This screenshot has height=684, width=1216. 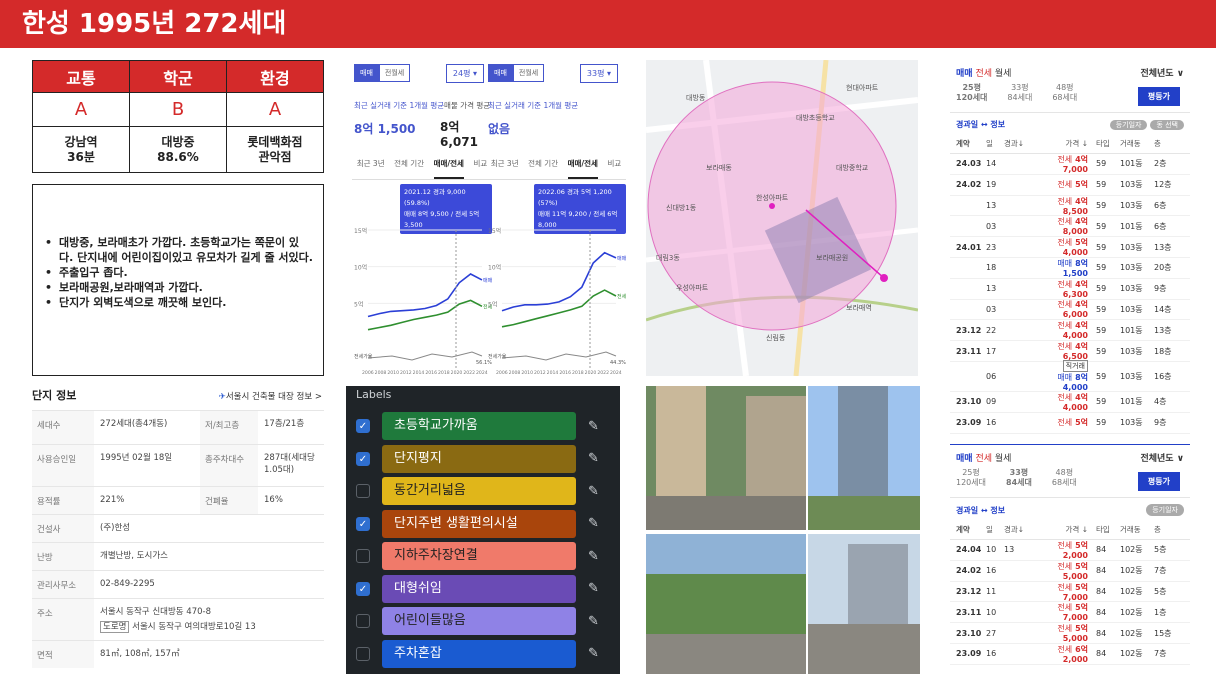 I want to click on size-select: 24평 ▾, so click(x=464, y=73).